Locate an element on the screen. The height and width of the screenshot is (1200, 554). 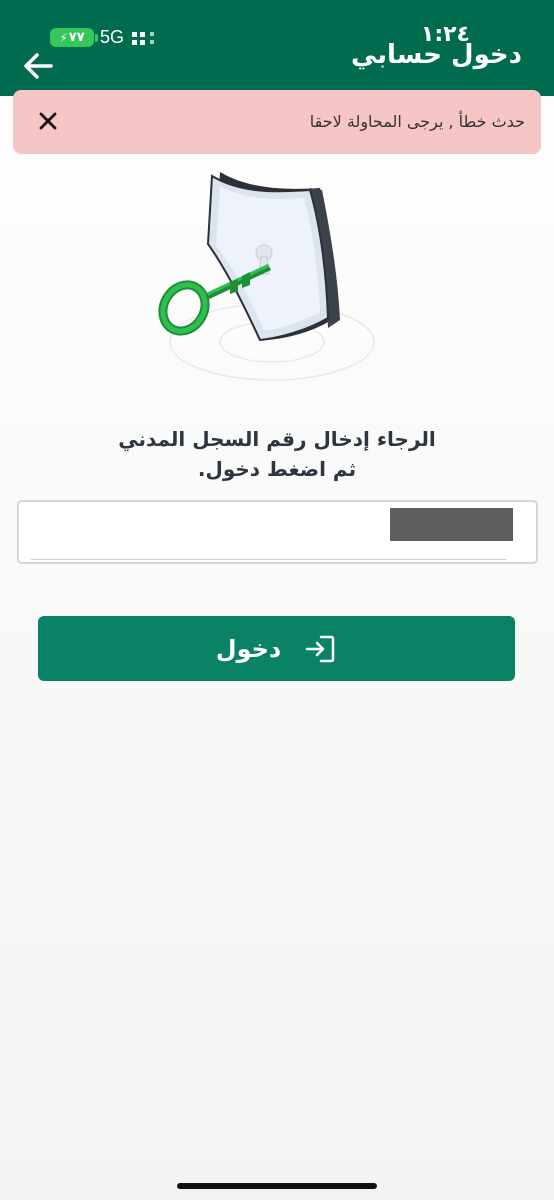
error-banner: حدث خطأ , يرجى المحاولة لاحقا is located at coordinates (277, 122).